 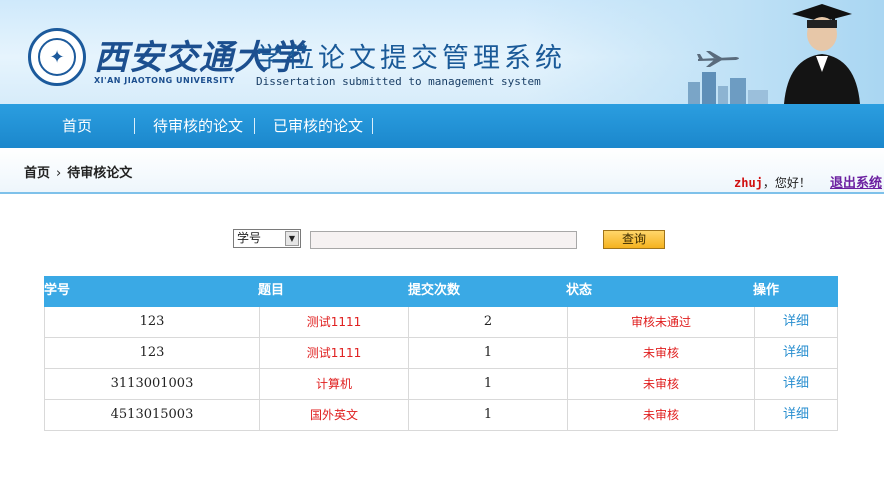 I want to click on table-row: 4513015003 国外英文 1 未审核 详细, so click(x=441, y=415).